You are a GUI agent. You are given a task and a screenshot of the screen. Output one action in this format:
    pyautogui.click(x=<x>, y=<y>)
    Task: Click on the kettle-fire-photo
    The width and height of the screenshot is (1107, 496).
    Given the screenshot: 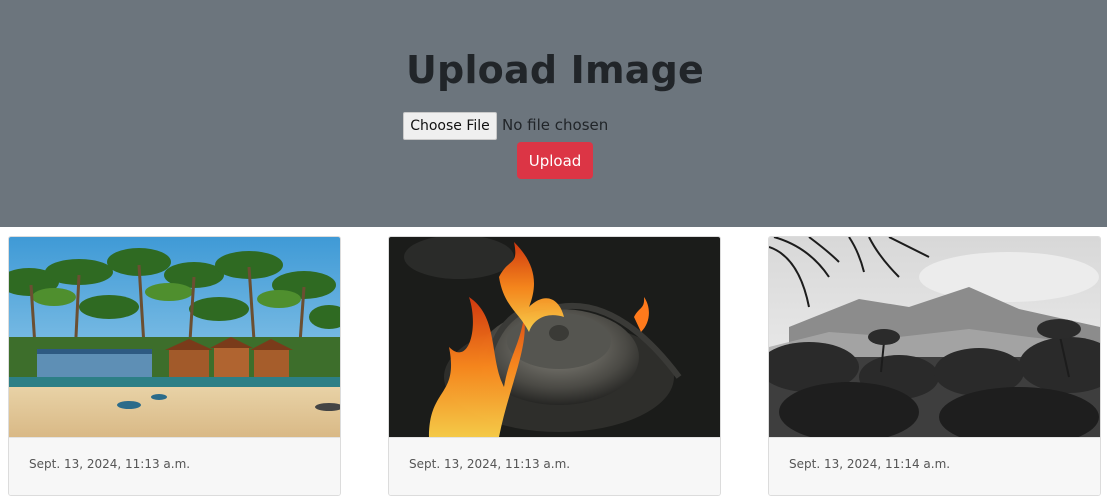 What is the action you would take?
    pyautogui.click(x=554, y=337)
    